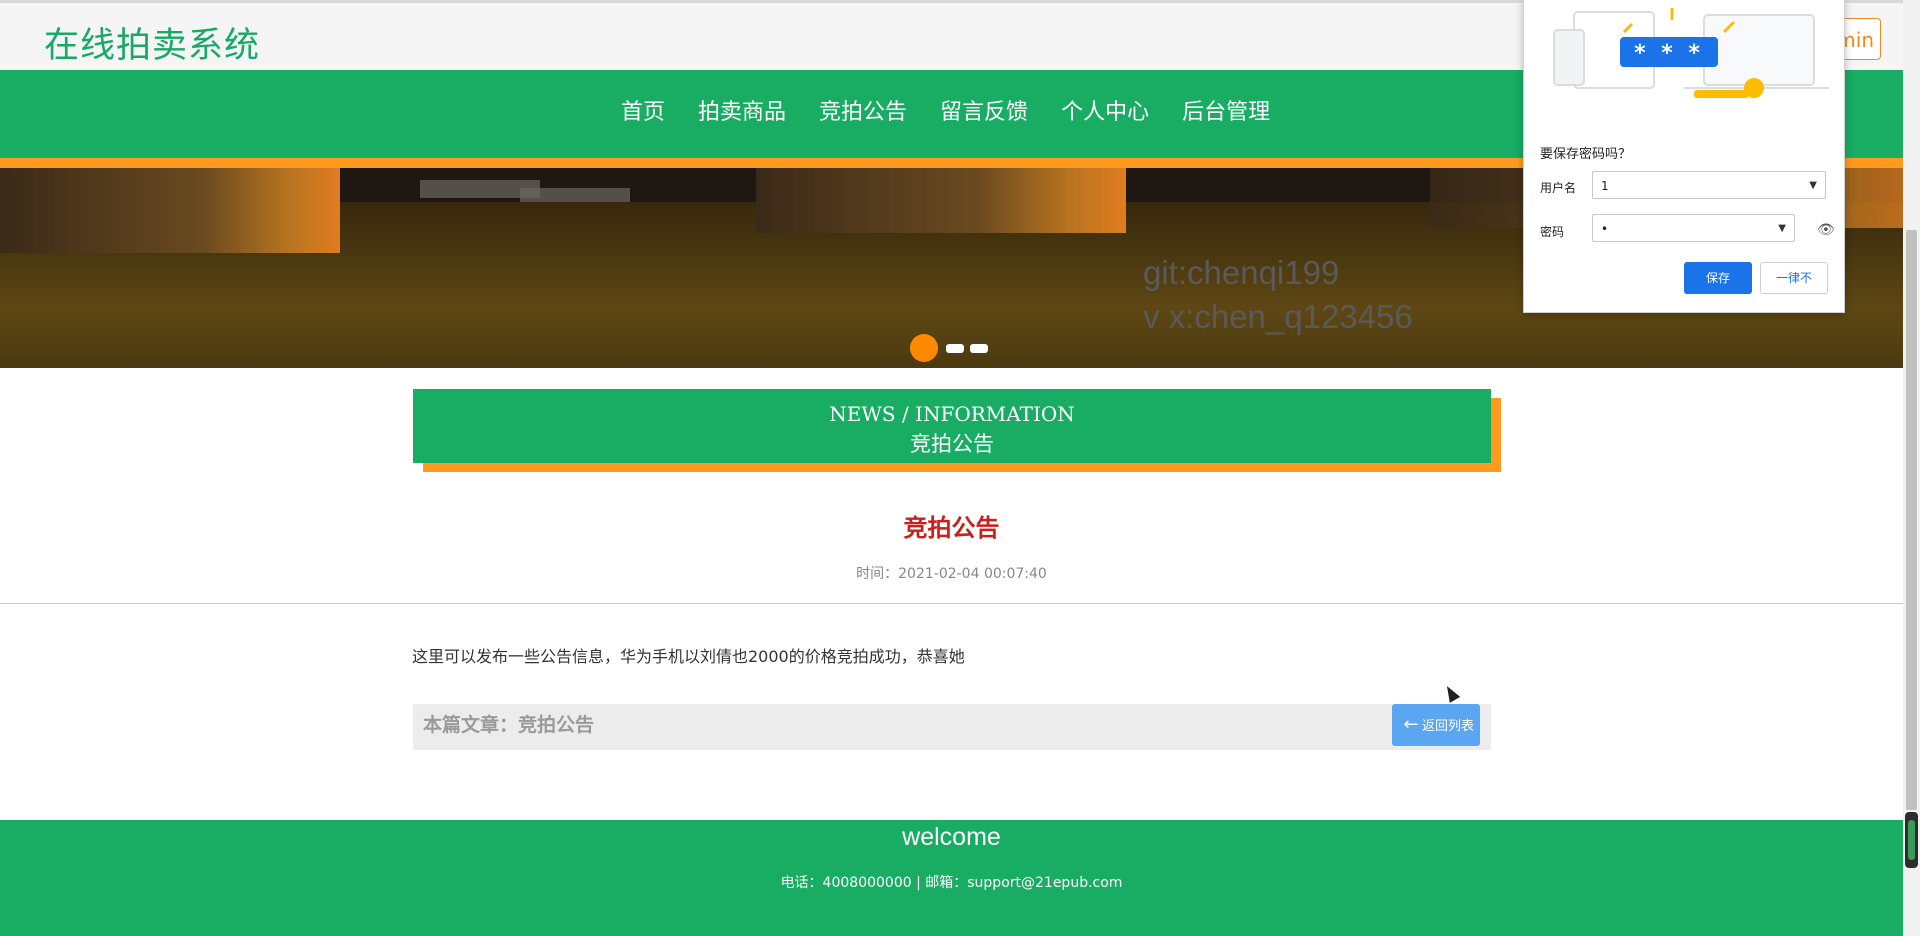  I want to click on never-save-button: 一律不, so click(1794, 278).